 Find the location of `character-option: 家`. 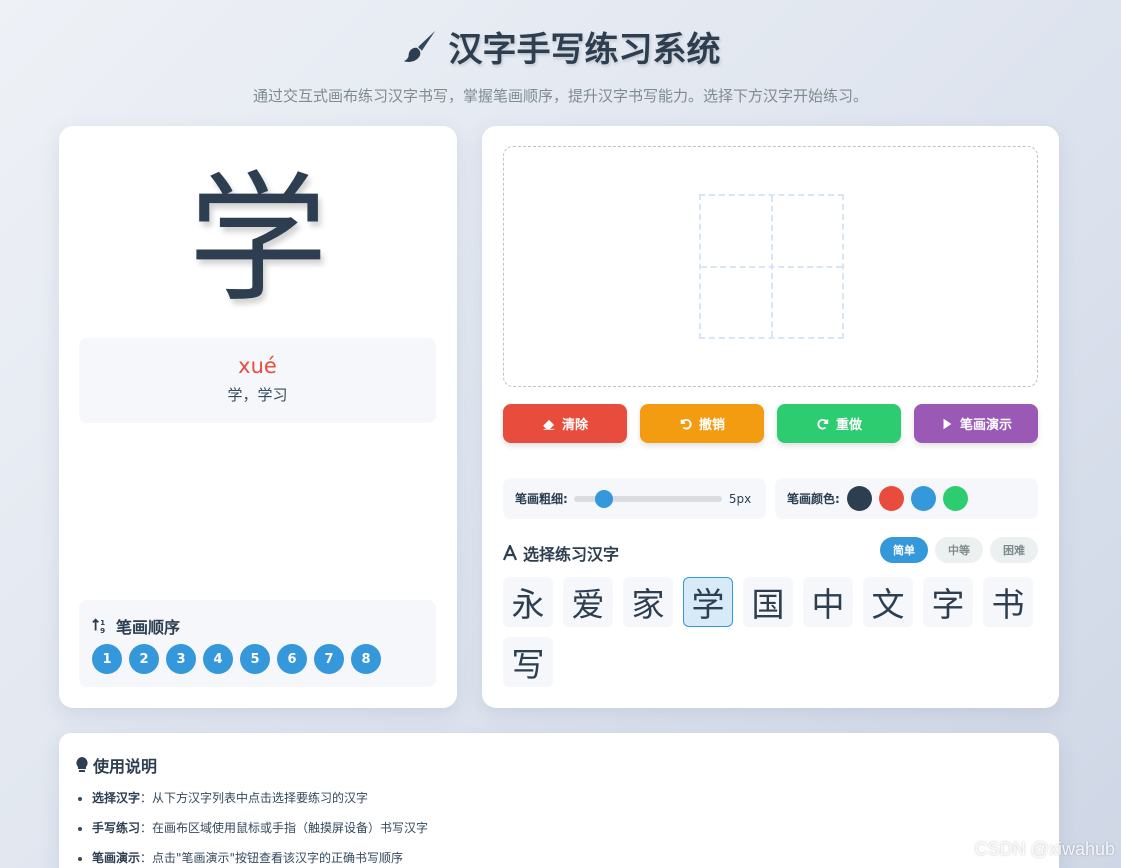

character-option: 家 is located at coordinates (648, 602).